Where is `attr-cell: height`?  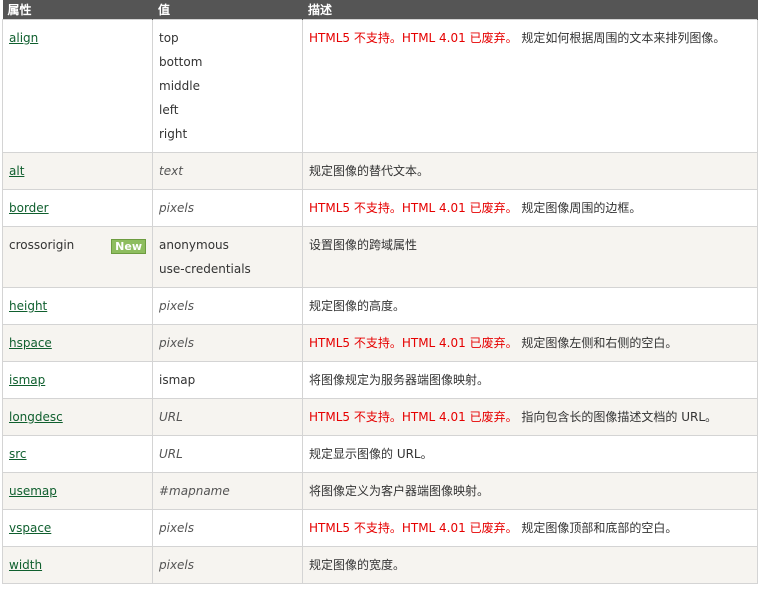 attr-cell: height is located at coordinates (77, 306).